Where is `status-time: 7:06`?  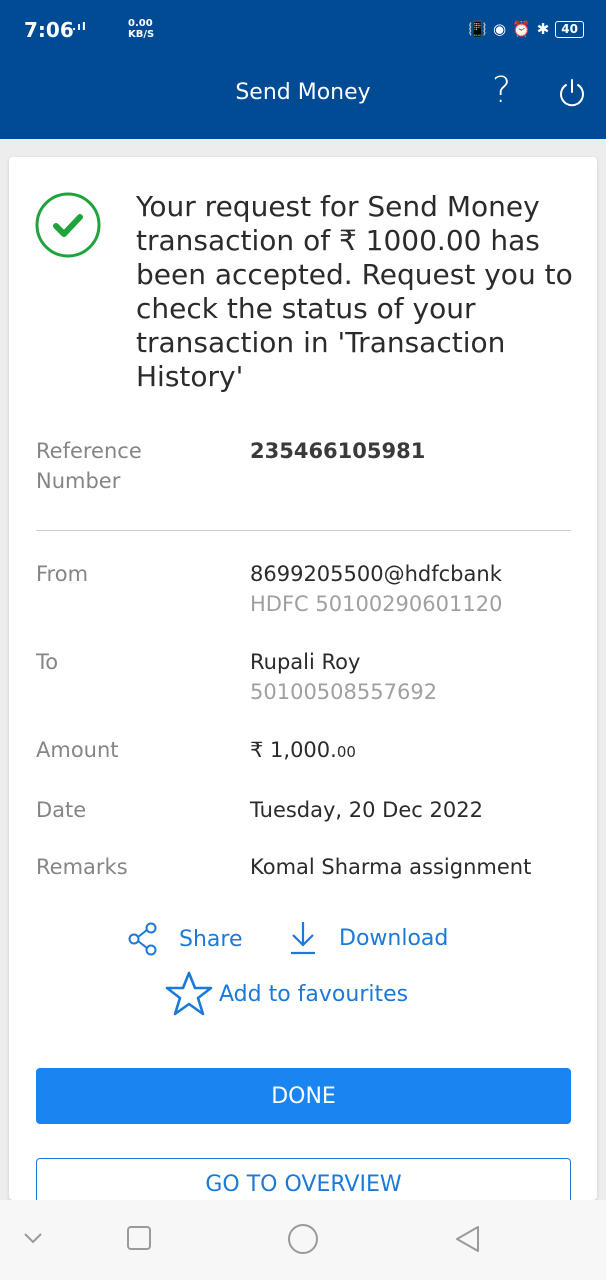 status-time: 7:06 is located at coordinates (49, 30).